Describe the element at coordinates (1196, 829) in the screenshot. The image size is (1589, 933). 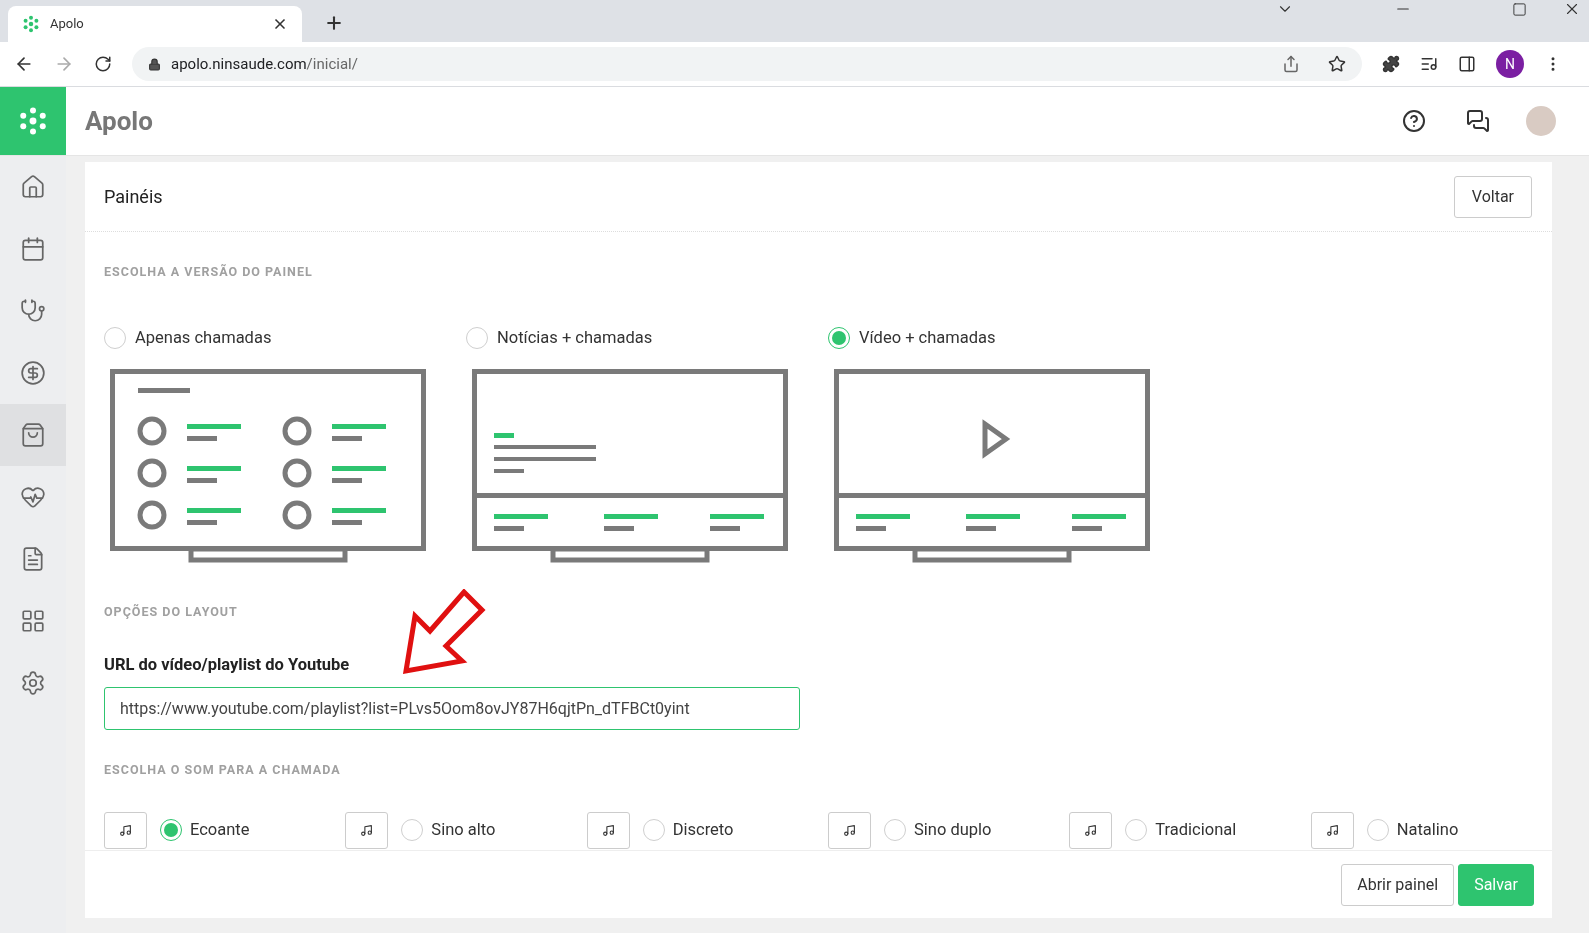
I see `radio-label: Tradicional` at that location.